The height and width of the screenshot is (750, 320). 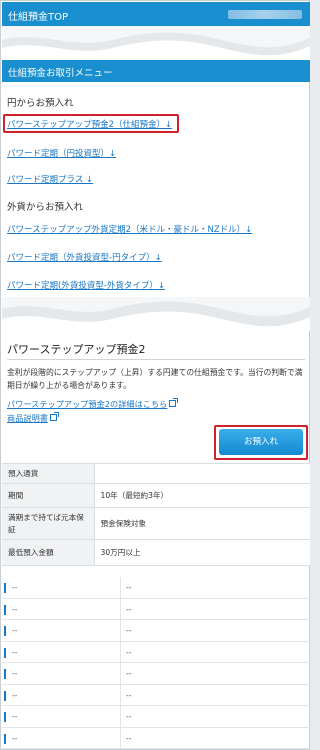 I want to click on product-doc-link: 商品説明書, so click(x=33, y=418).